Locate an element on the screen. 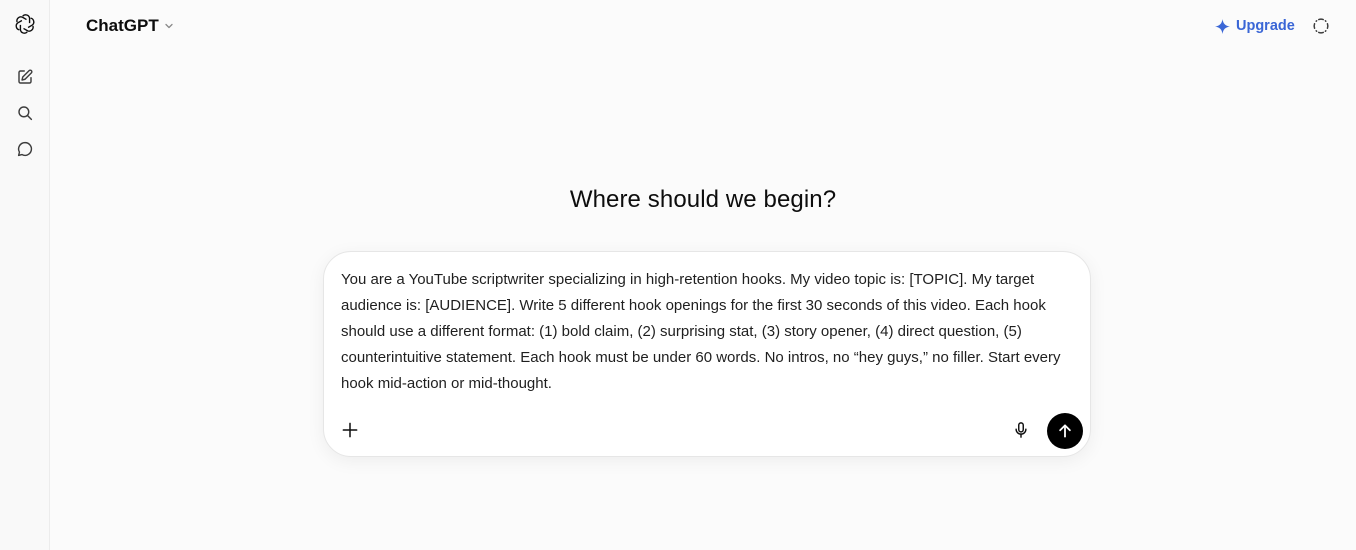 The width and height of the screenshot is (1356, 550). dashed-circle-icon is located at coordinates (1321, 26).